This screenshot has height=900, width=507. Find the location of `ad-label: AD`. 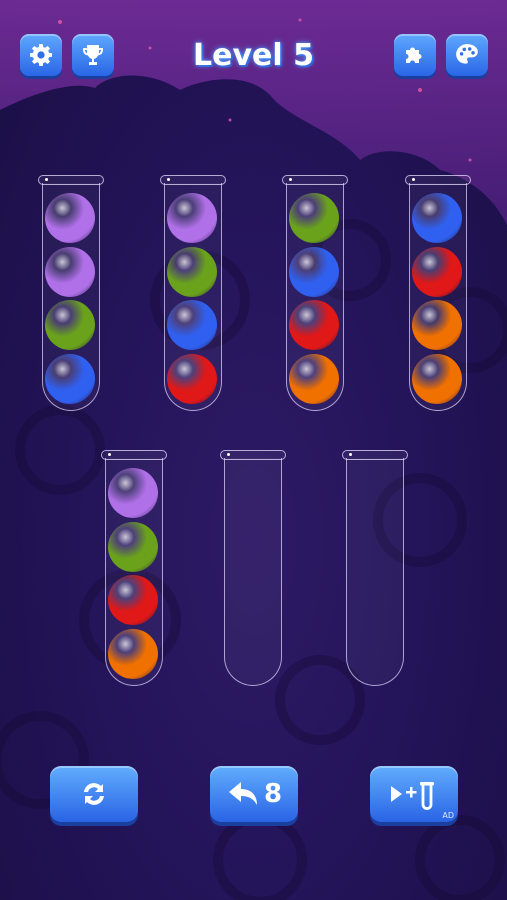

ad-label: AD is located at coordinates (448, 815).